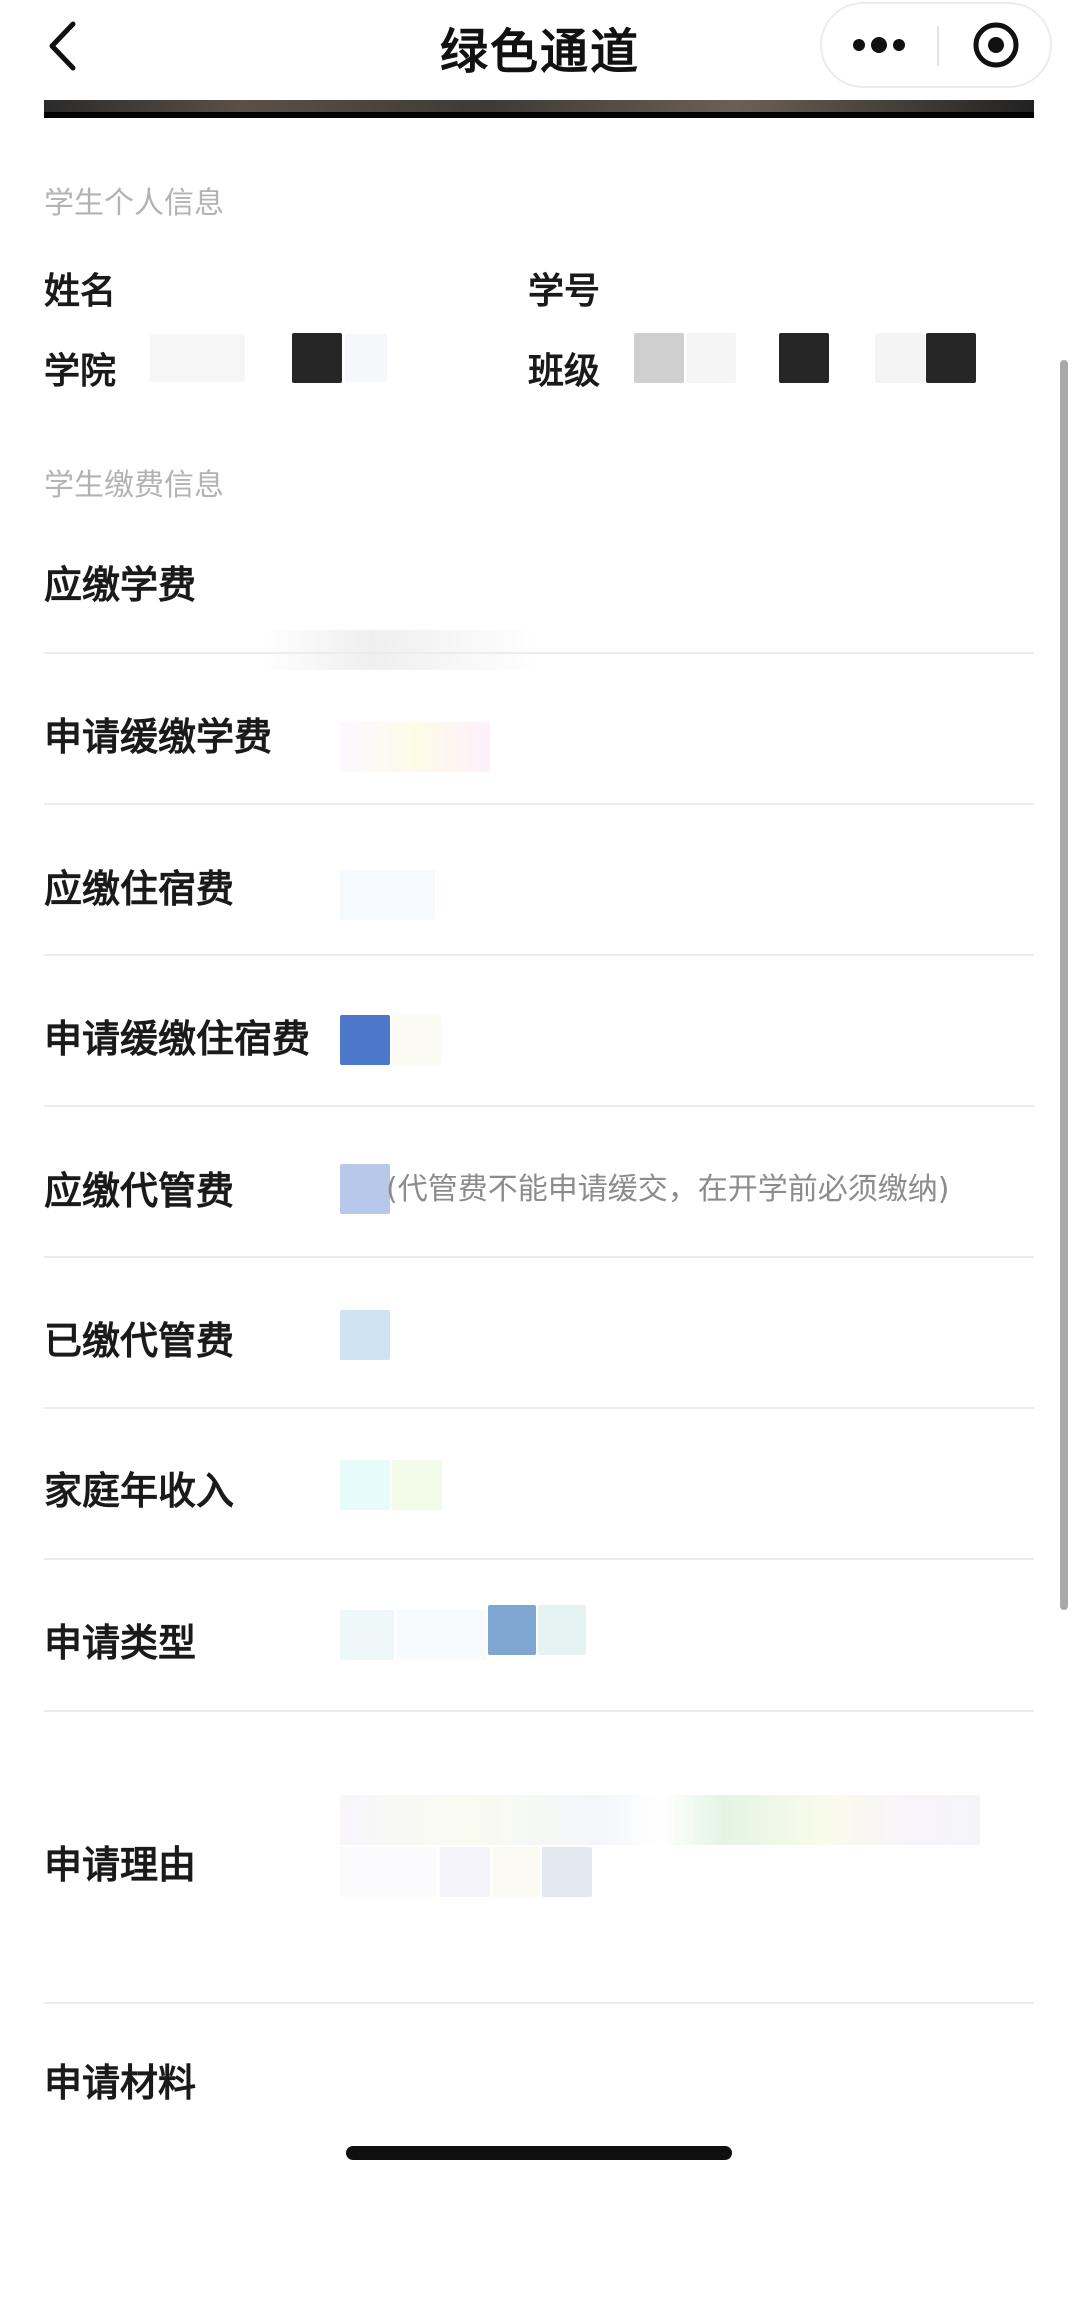 The height and width of the screenshot is (2315, 1080). I want to click on college-label: 学院, so click(80, 371).